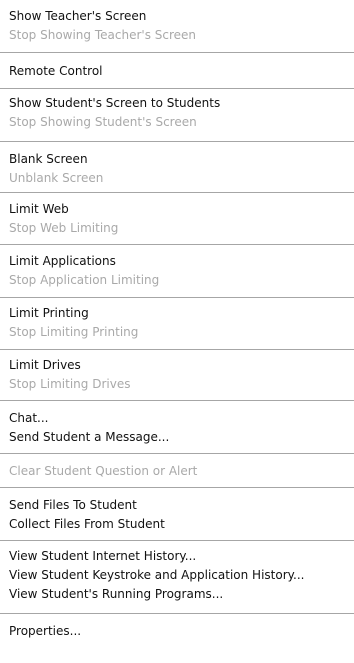 The width and height of the screenshot is (354, 663). Describe the element at coordinates (48, 159) in the screenshot. I see `menu-item-blank-screen: Blank Screen` at that location.